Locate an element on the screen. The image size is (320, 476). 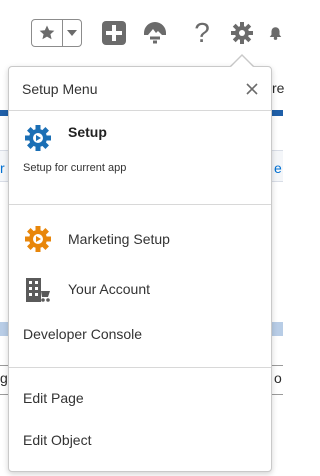
gear-icon is located at coordinates (242, 33).